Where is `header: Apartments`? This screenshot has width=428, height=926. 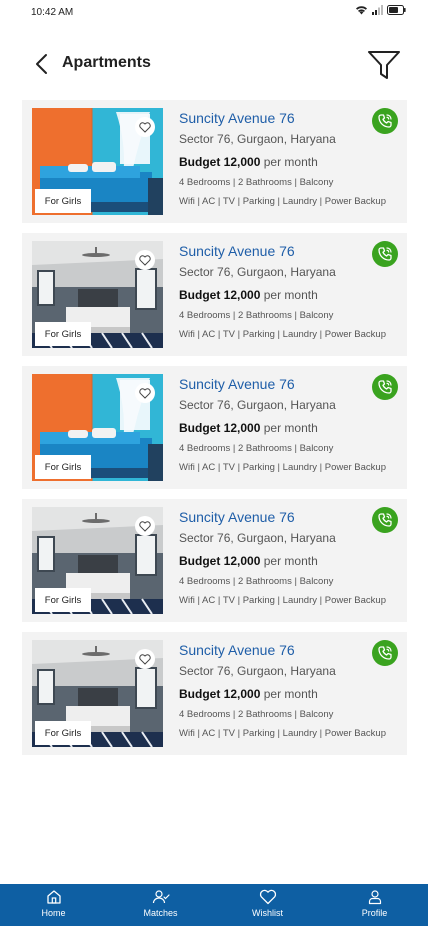 header: Apartments is located at coordinates (214, 65).